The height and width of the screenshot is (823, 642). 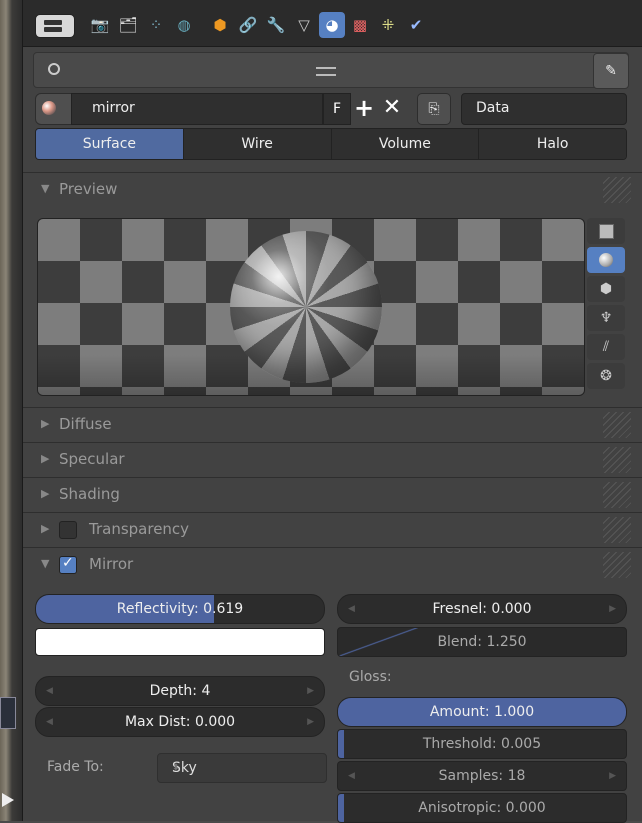 What do you see at coordinates (139, 529) in the screenshot?
I see `panel-title: Transparency` at bounding box center [139, 529].